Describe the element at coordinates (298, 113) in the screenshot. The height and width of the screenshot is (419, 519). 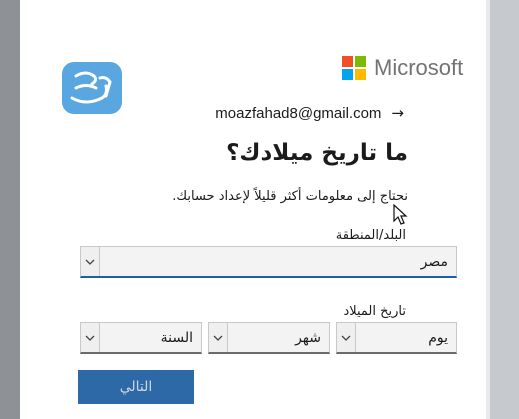
I see `account-email: moazfahad8@gmail.com` at that location.